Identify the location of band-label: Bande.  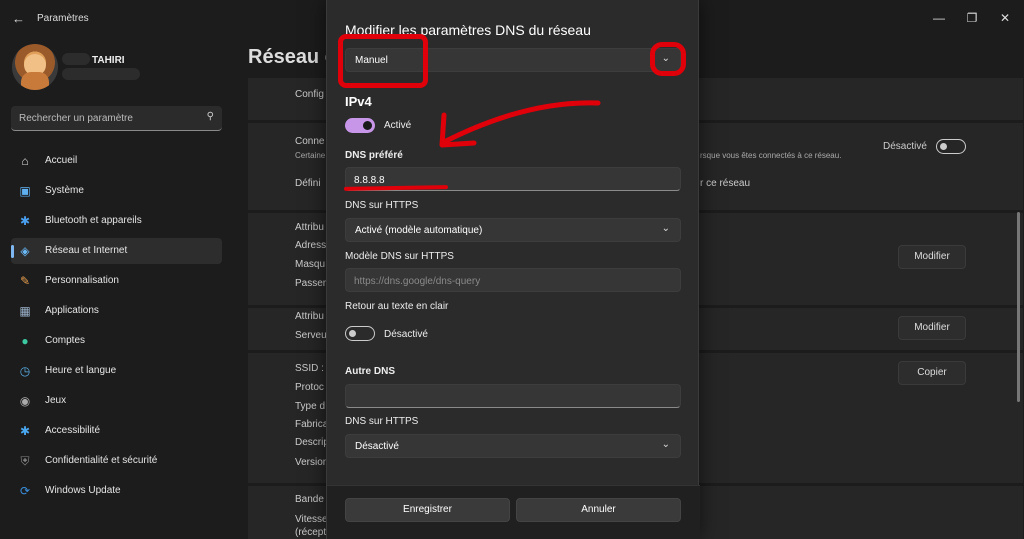
(309, 499).